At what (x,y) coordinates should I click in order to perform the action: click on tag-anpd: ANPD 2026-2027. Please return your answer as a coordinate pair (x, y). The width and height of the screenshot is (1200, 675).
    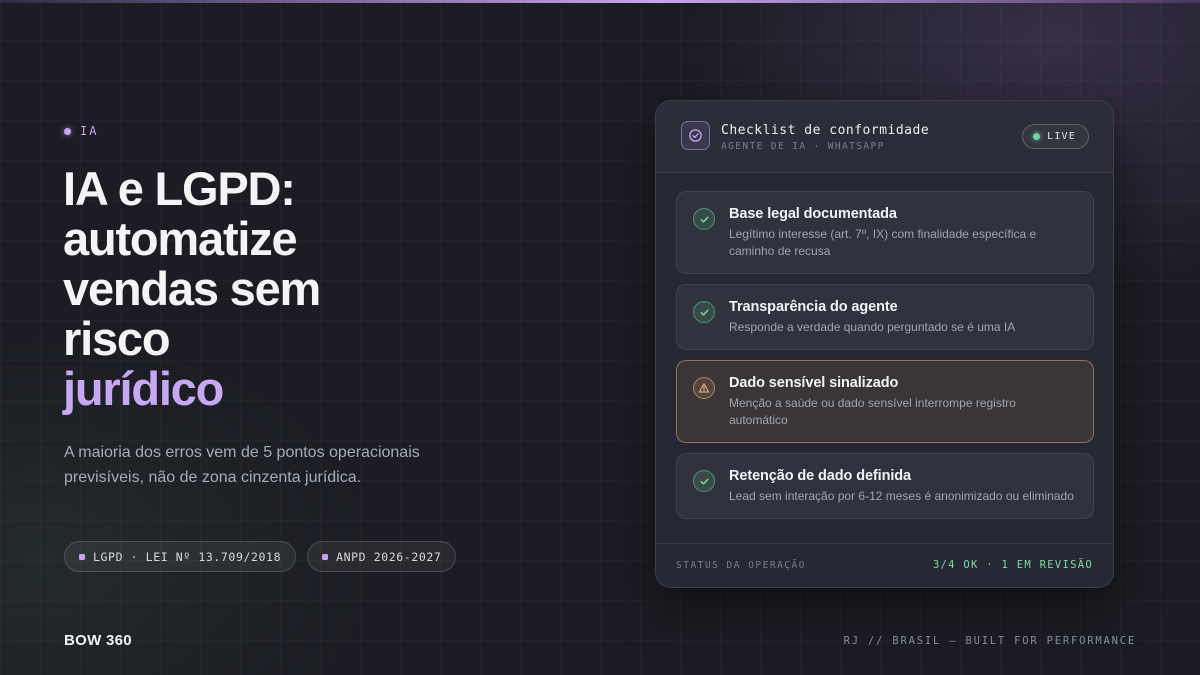
    Looking at the image, I should click on (382, 556).